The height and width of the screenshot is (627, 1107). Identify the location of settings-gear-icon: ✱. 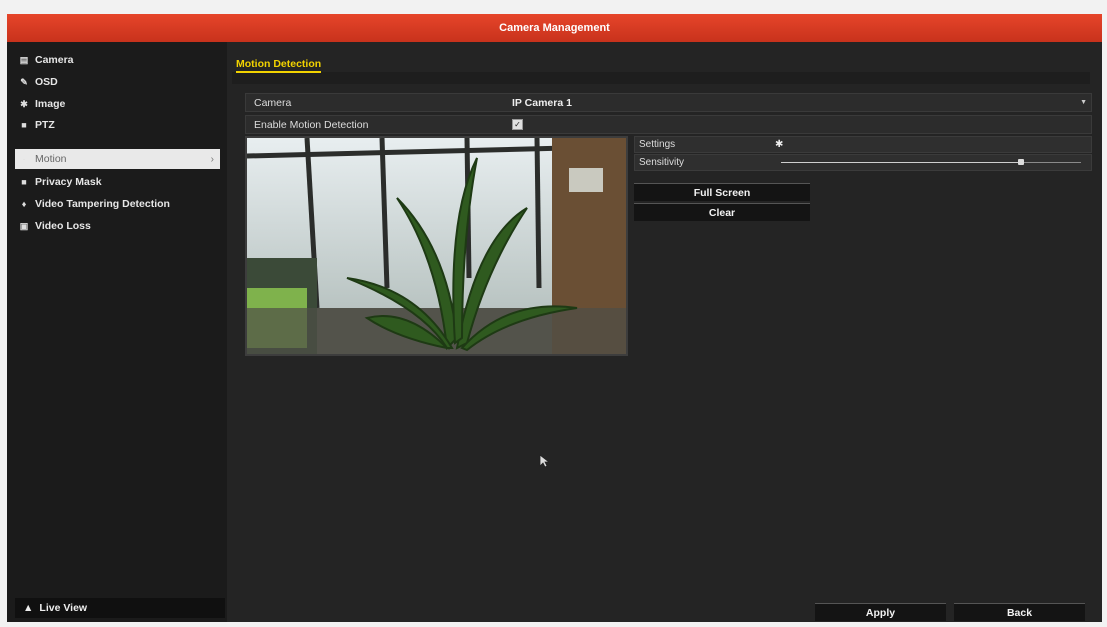
(779, 144).